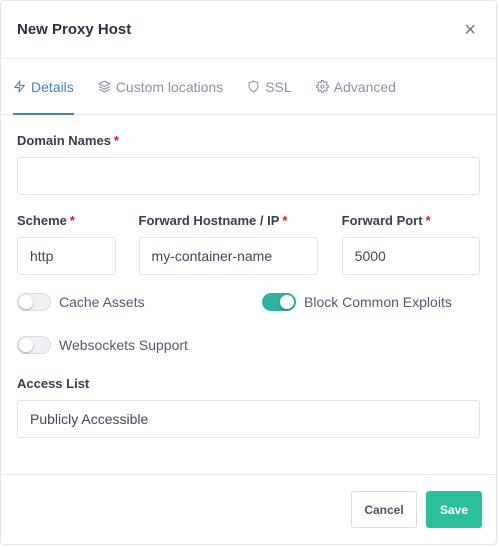 This screenshot has width=499, height=547. What do you see at coordinates (454, 509) in the screenshot?
I see `save-button: Save` at bounding box center [454, 509].